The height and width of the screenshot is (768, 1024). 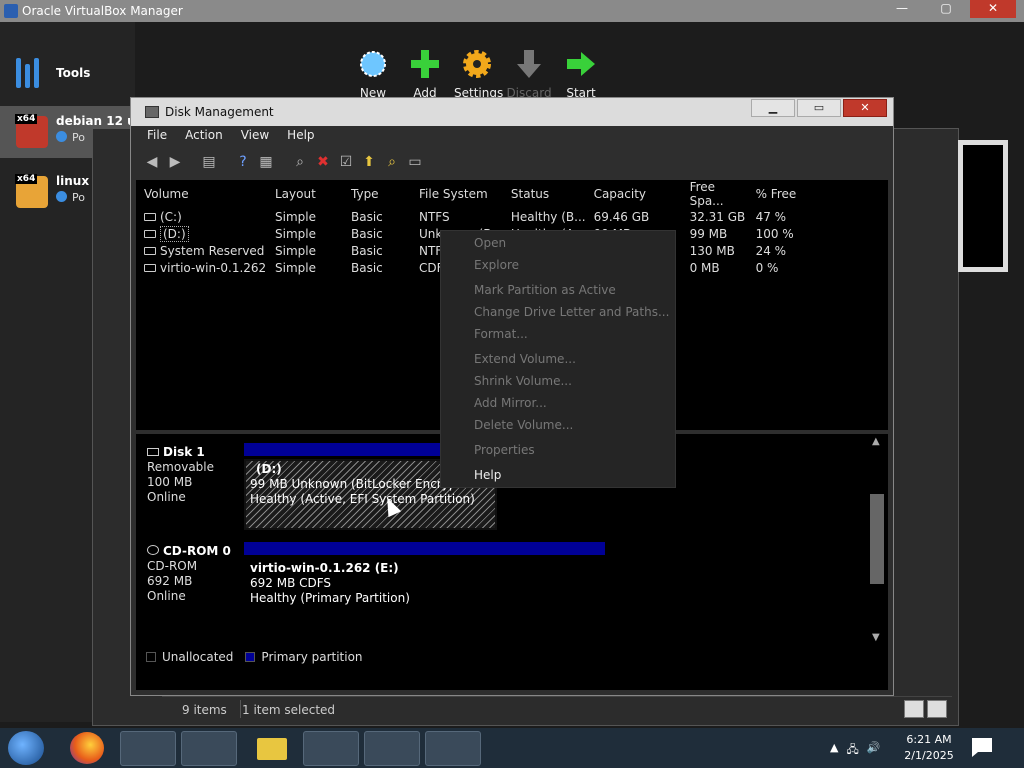 What do you see at coordinates (937, 709) in the screenshot?
I see `tiles-view-icon` at bounding box center [937, 709].